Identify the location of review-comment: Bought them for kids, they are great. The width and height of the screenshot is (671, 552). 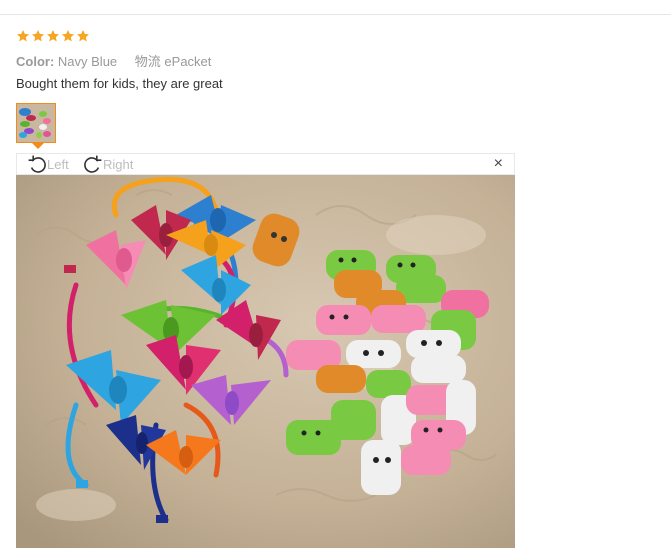
(119, 83).